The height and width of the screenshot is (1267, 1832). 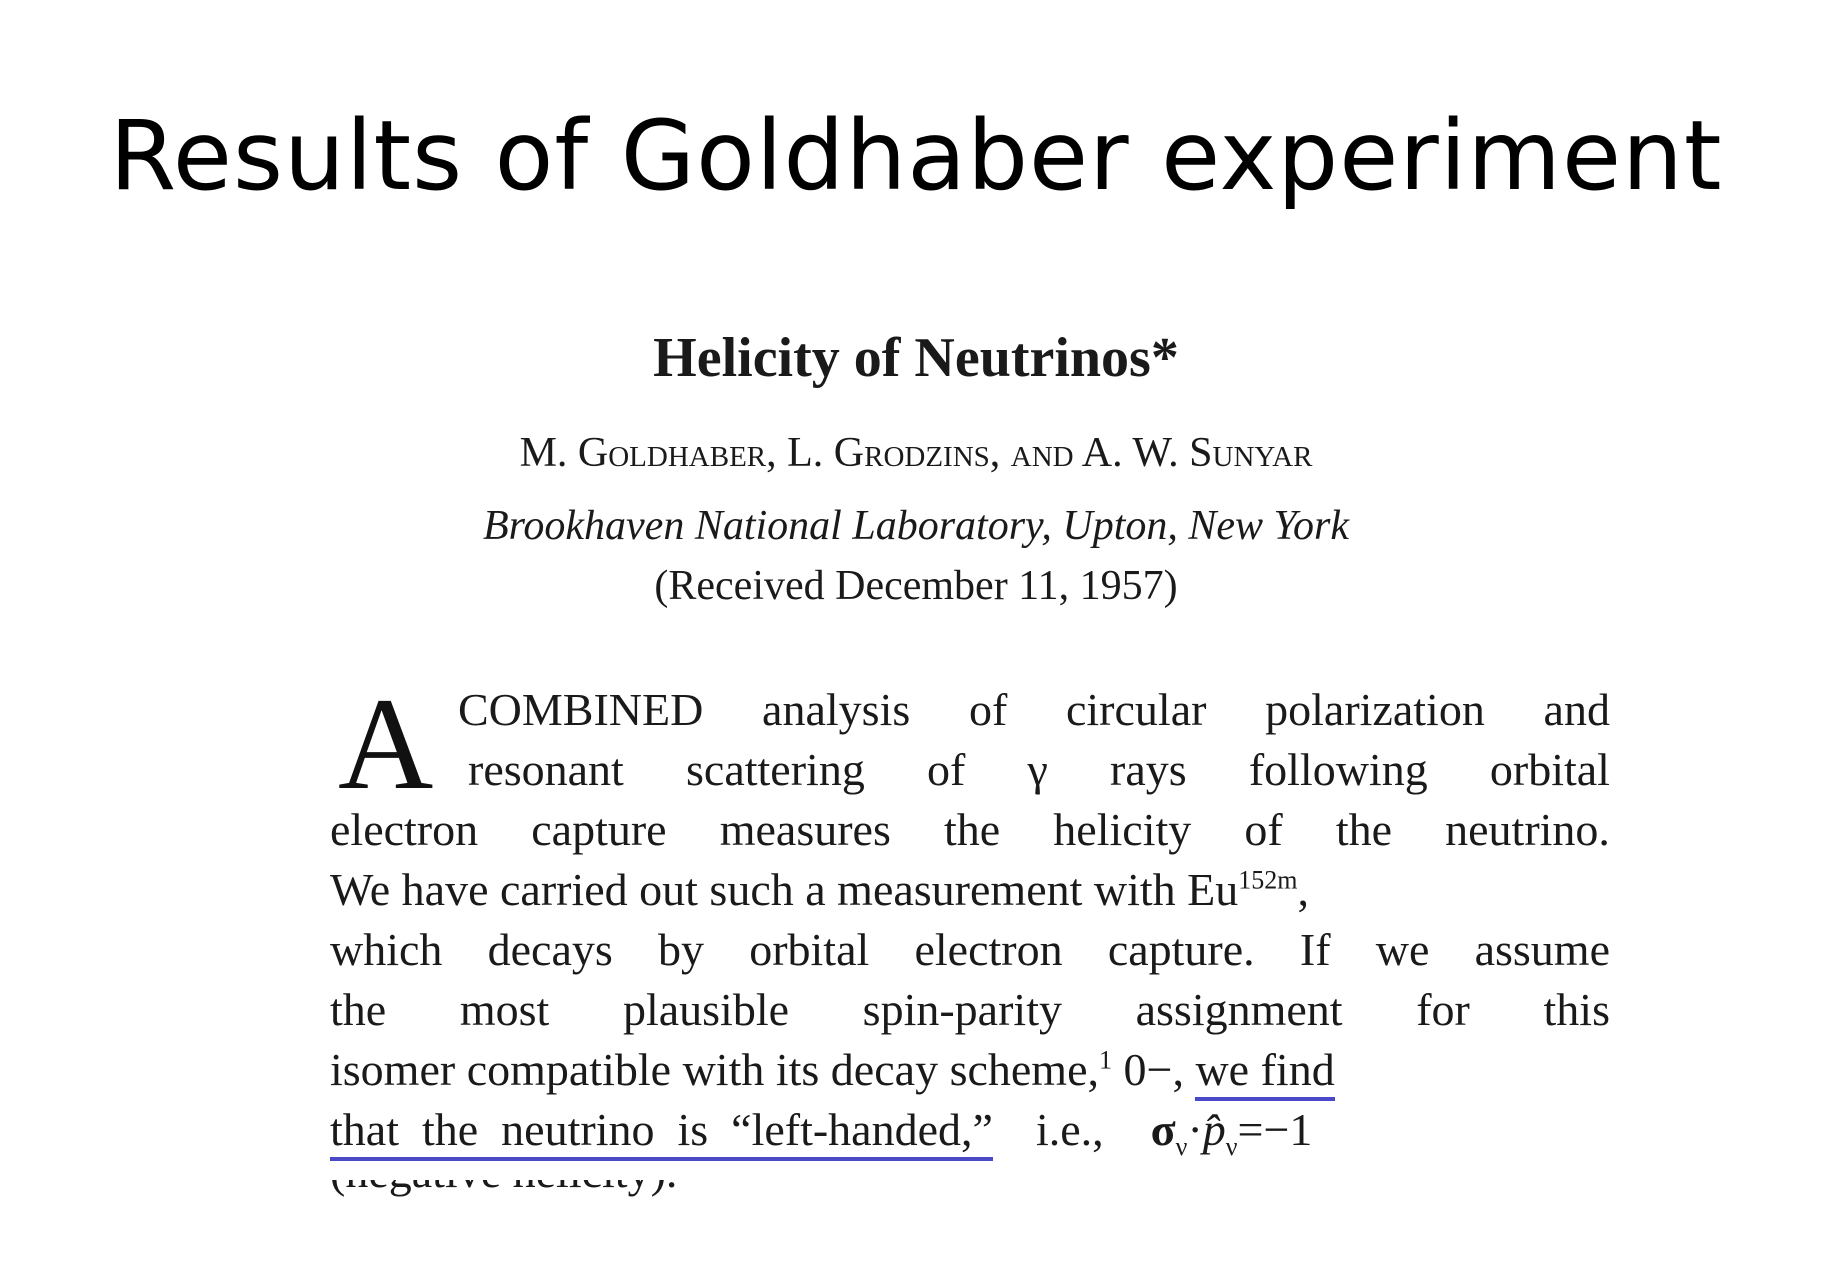 I want to click on ie-text: i.e.,, so click(x=1069, y=1129).